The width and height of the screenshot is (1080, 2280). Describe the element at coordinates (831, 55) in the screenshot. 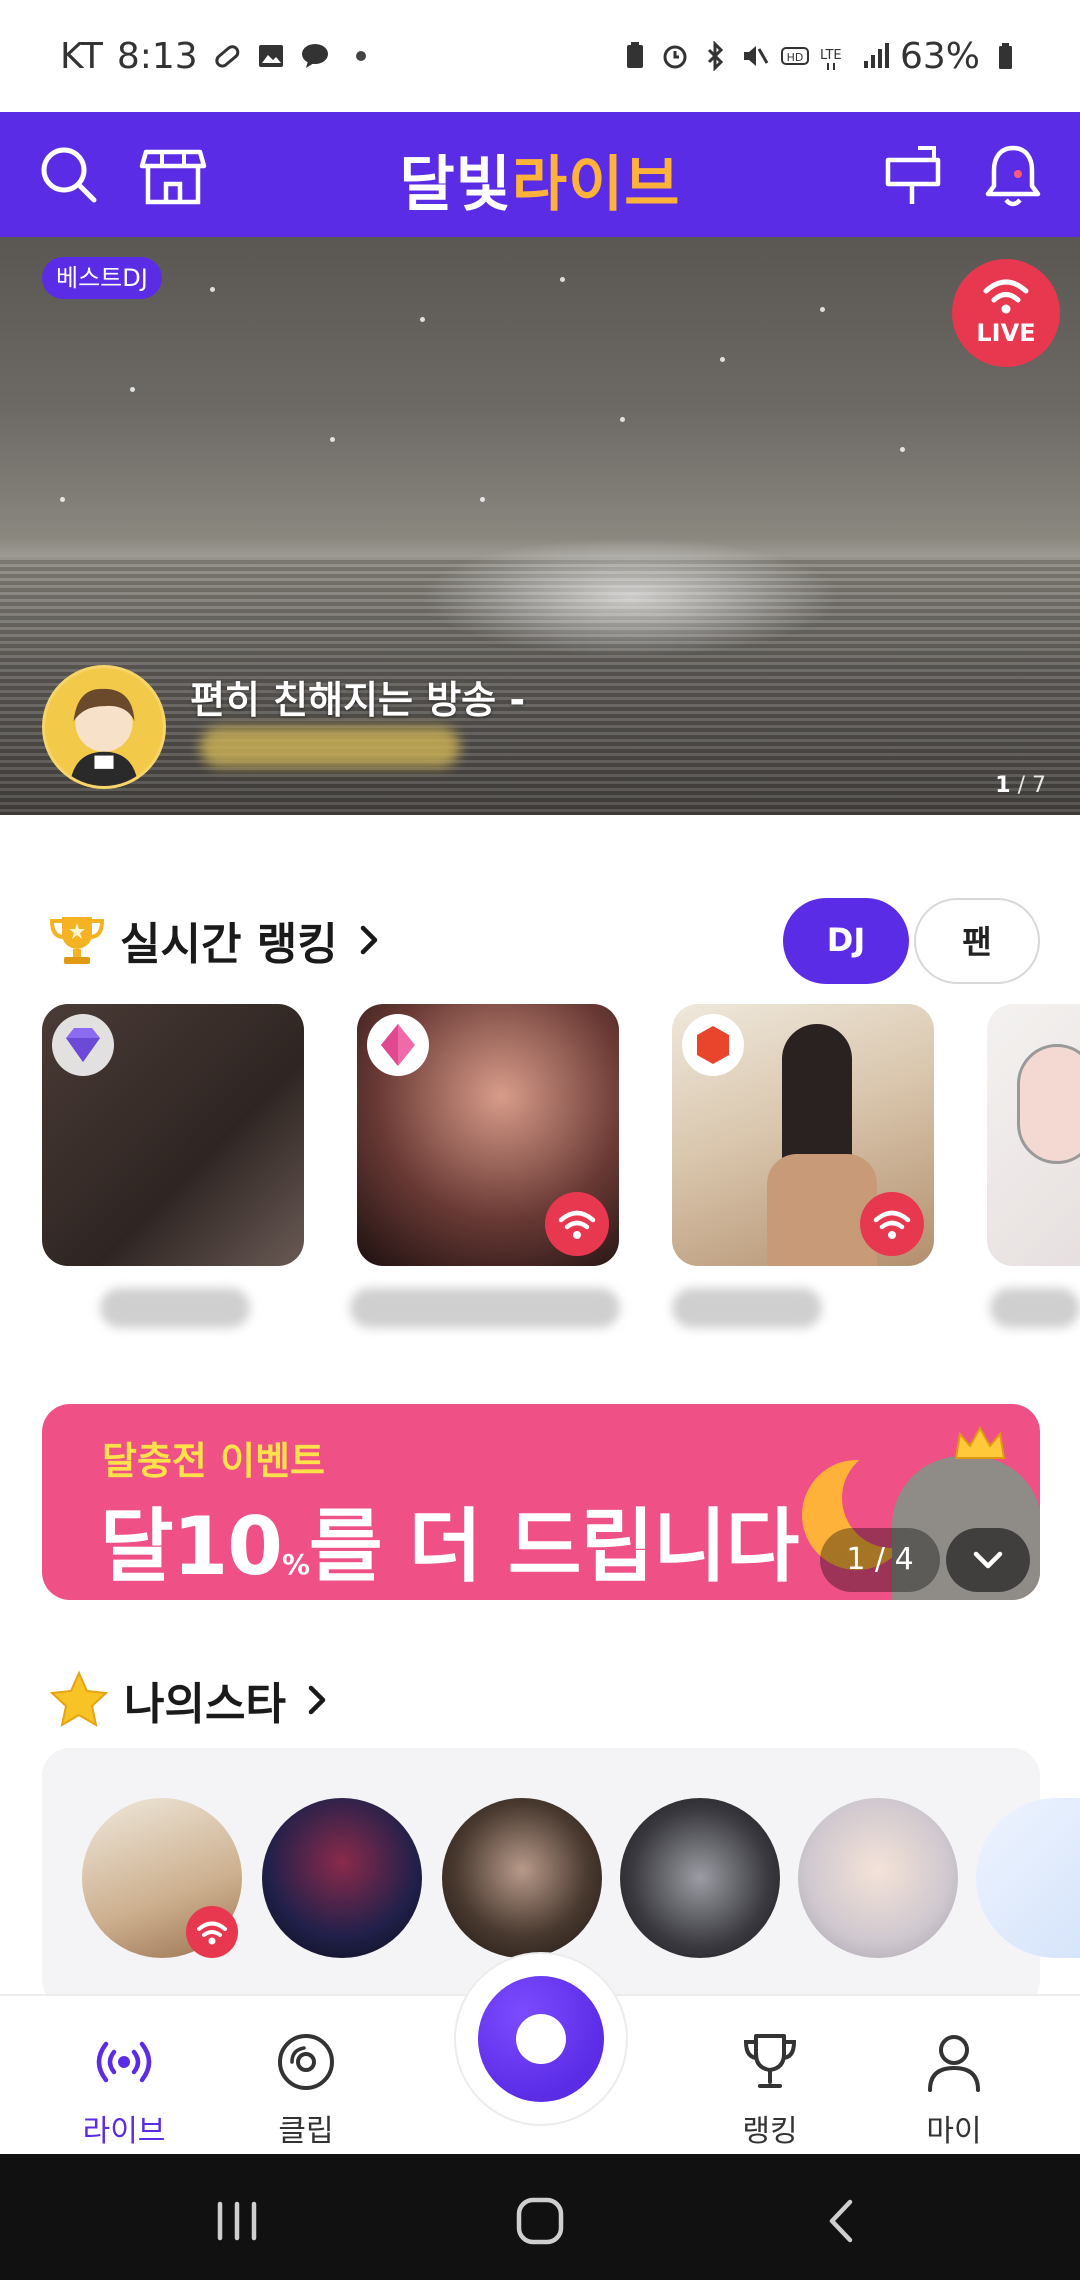

I see `svg-text: LTE` at that location.